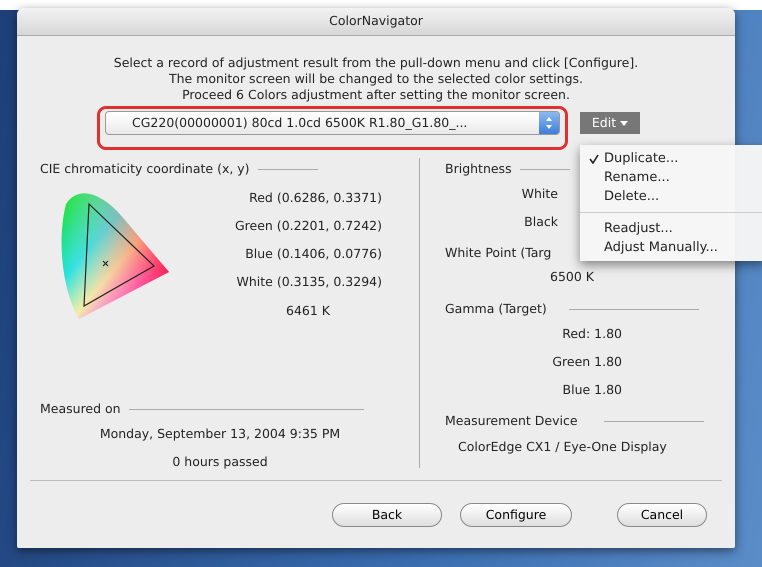  What do you see at coordinates (498, 253) in the screenshot?
I see `section-heading: White Point (Targ` at bounding box center [498, 253].